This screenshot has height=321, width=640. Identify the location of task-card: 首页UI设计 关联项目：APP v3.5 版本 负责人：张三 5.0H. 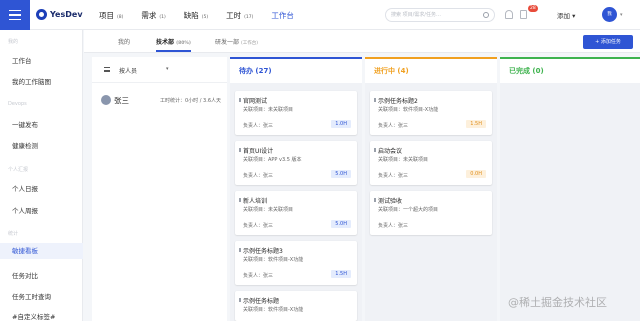
(296, 163).